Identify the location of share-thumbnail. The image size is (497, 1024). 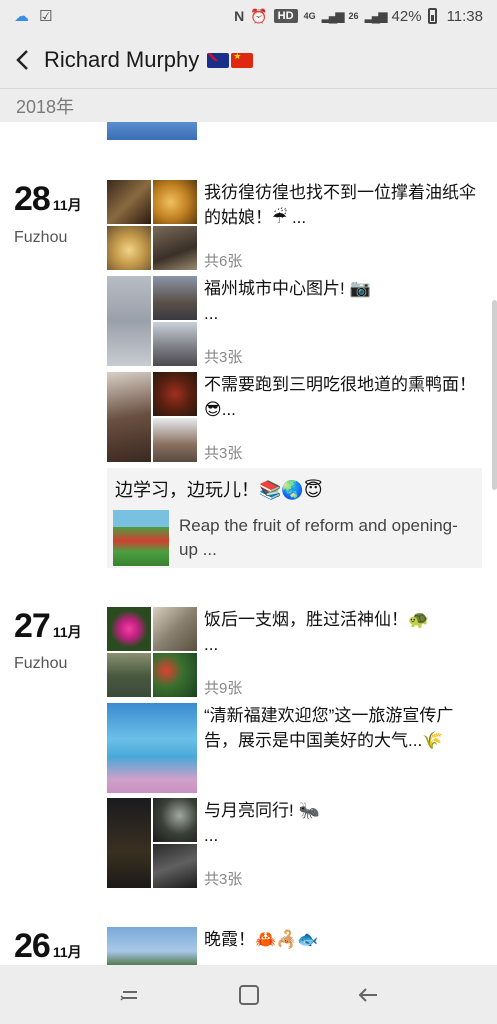
(141, 538).